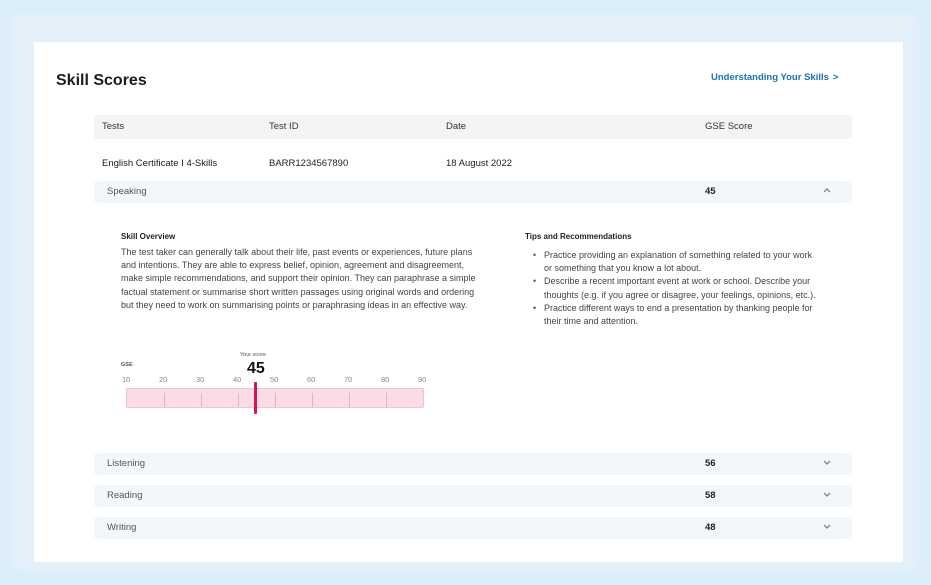 The image size is (931, 585). I want to click on scale-tick-label: 50, so click(274, 379).